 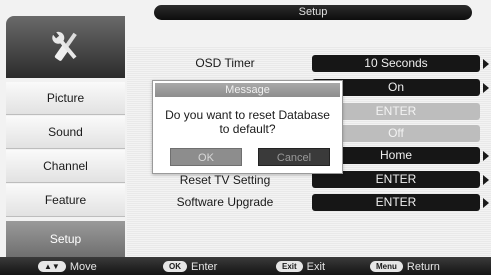 I want to click on tools-icon, so click(x=64, y=46).